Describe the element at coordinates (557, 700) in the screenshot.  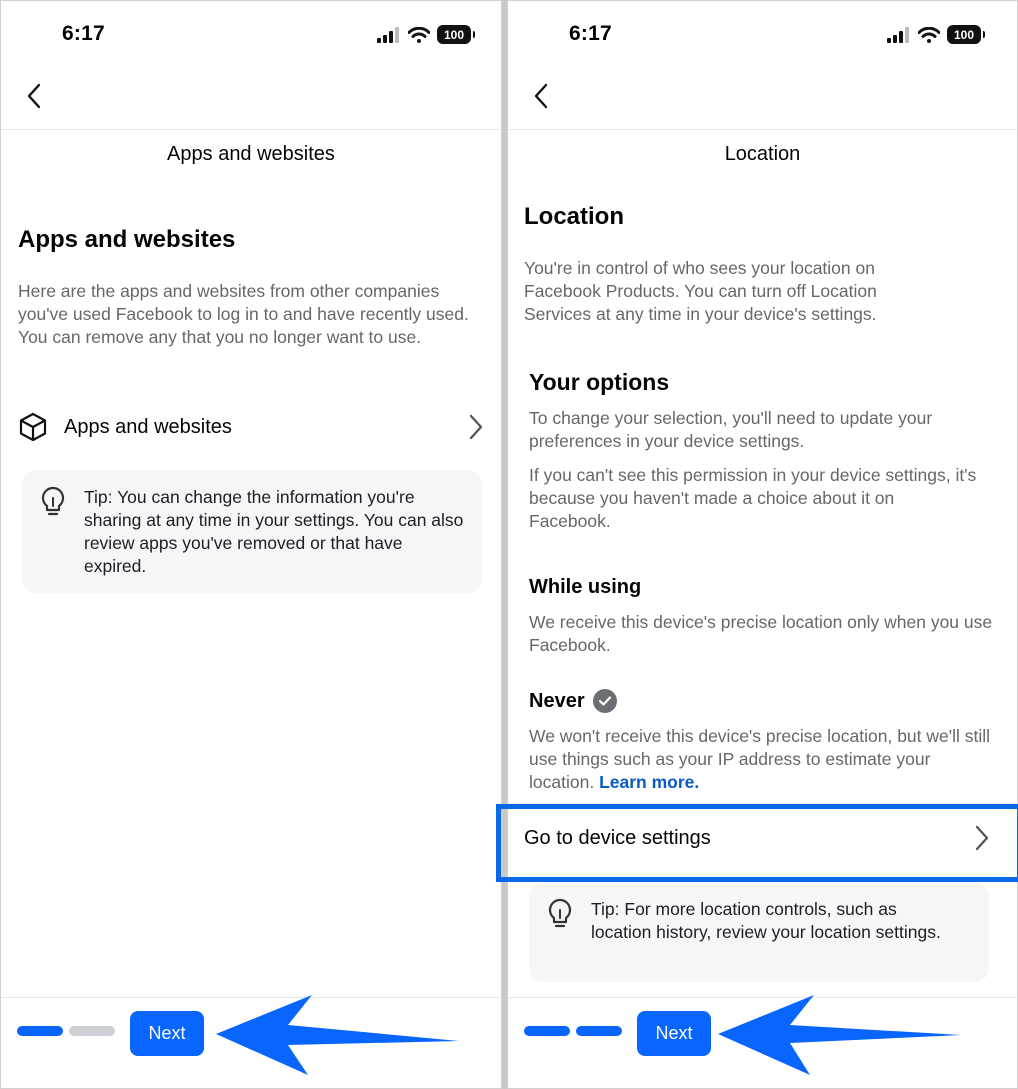
I see `never-heading: Never` at that location.